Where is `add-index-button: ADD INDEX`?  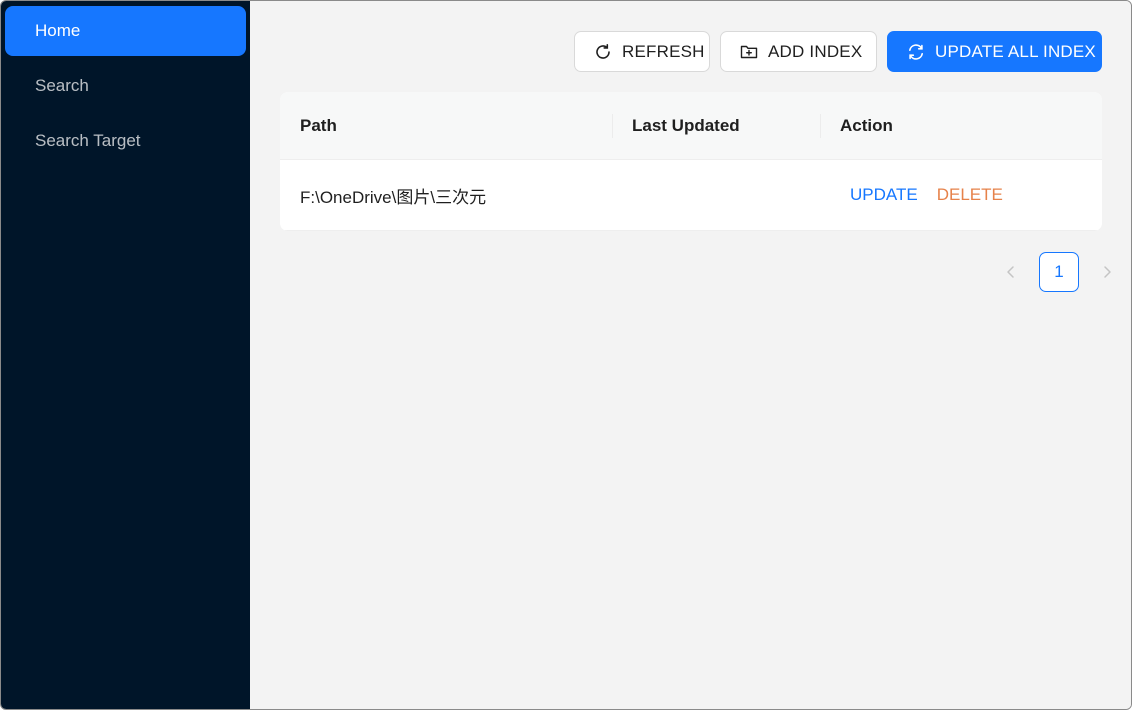 add-index-button: ADD INDEX is located at coordinates (798, 51).